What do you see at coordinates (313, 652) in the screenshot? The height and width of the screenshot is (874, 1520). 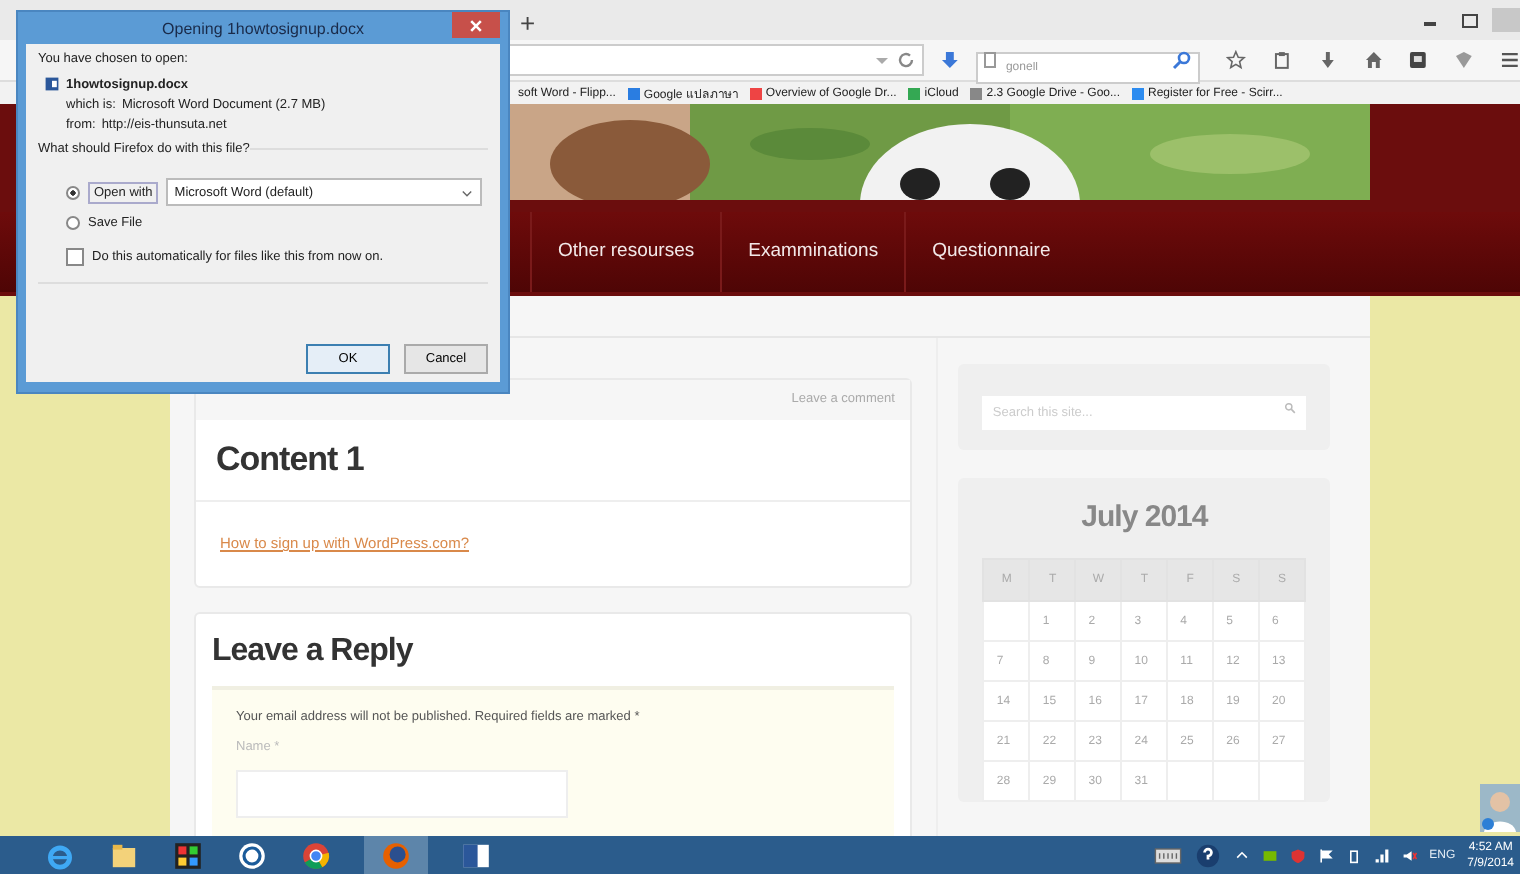 I see `reply-heading: Leave a Reply` at bounding box center [313, 652].